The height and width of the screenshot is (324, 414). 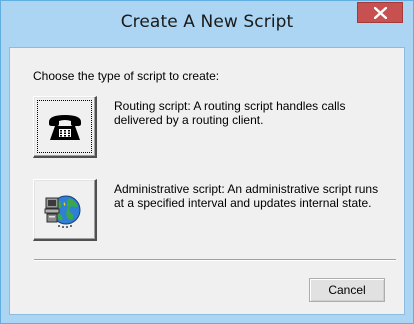 I want to click on administrative-script-button, so click(x=65, y=210).